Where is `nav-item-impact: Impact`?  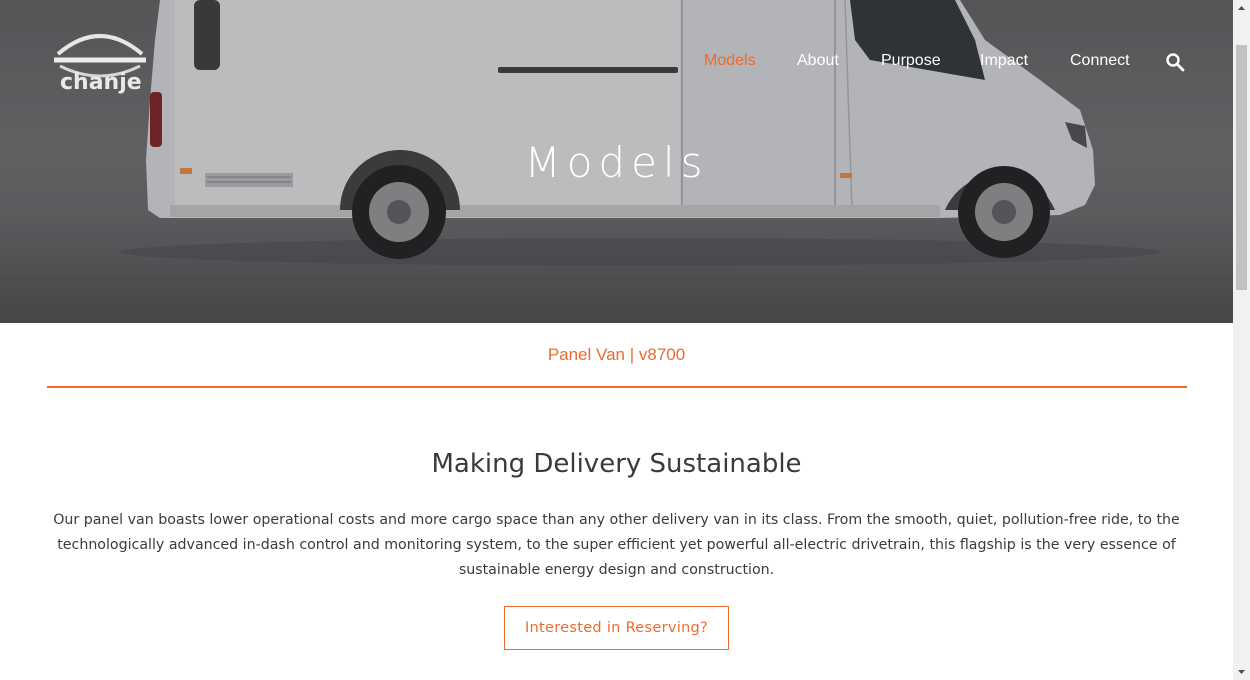 nav-item-impact: Impact is located at coordinates (1004, 61).